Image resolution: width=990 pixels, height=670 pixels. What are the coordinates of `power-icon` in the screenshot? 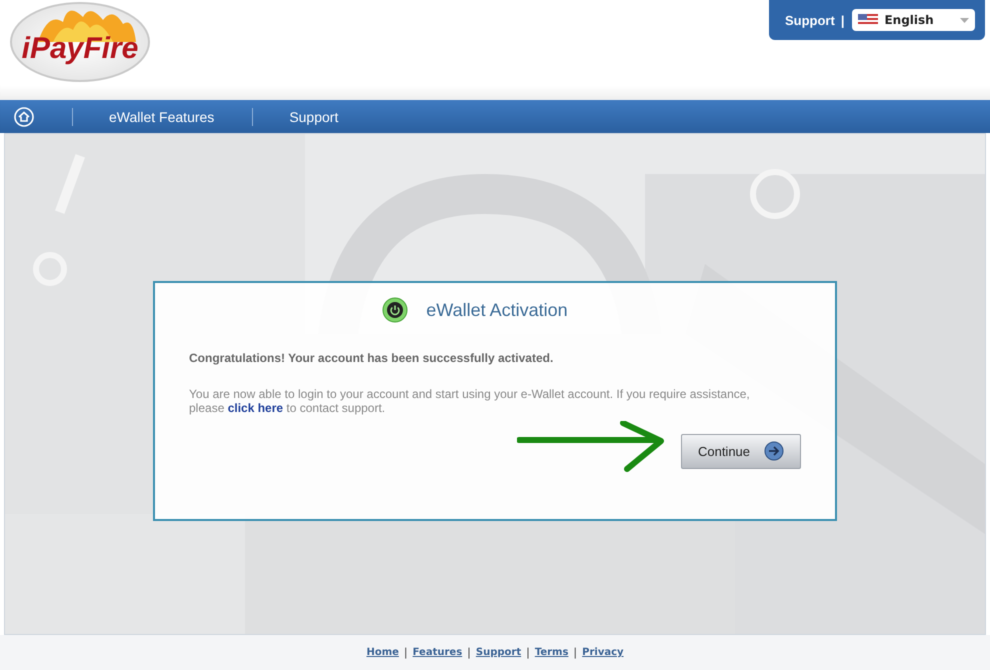 It's located at (395, 310).